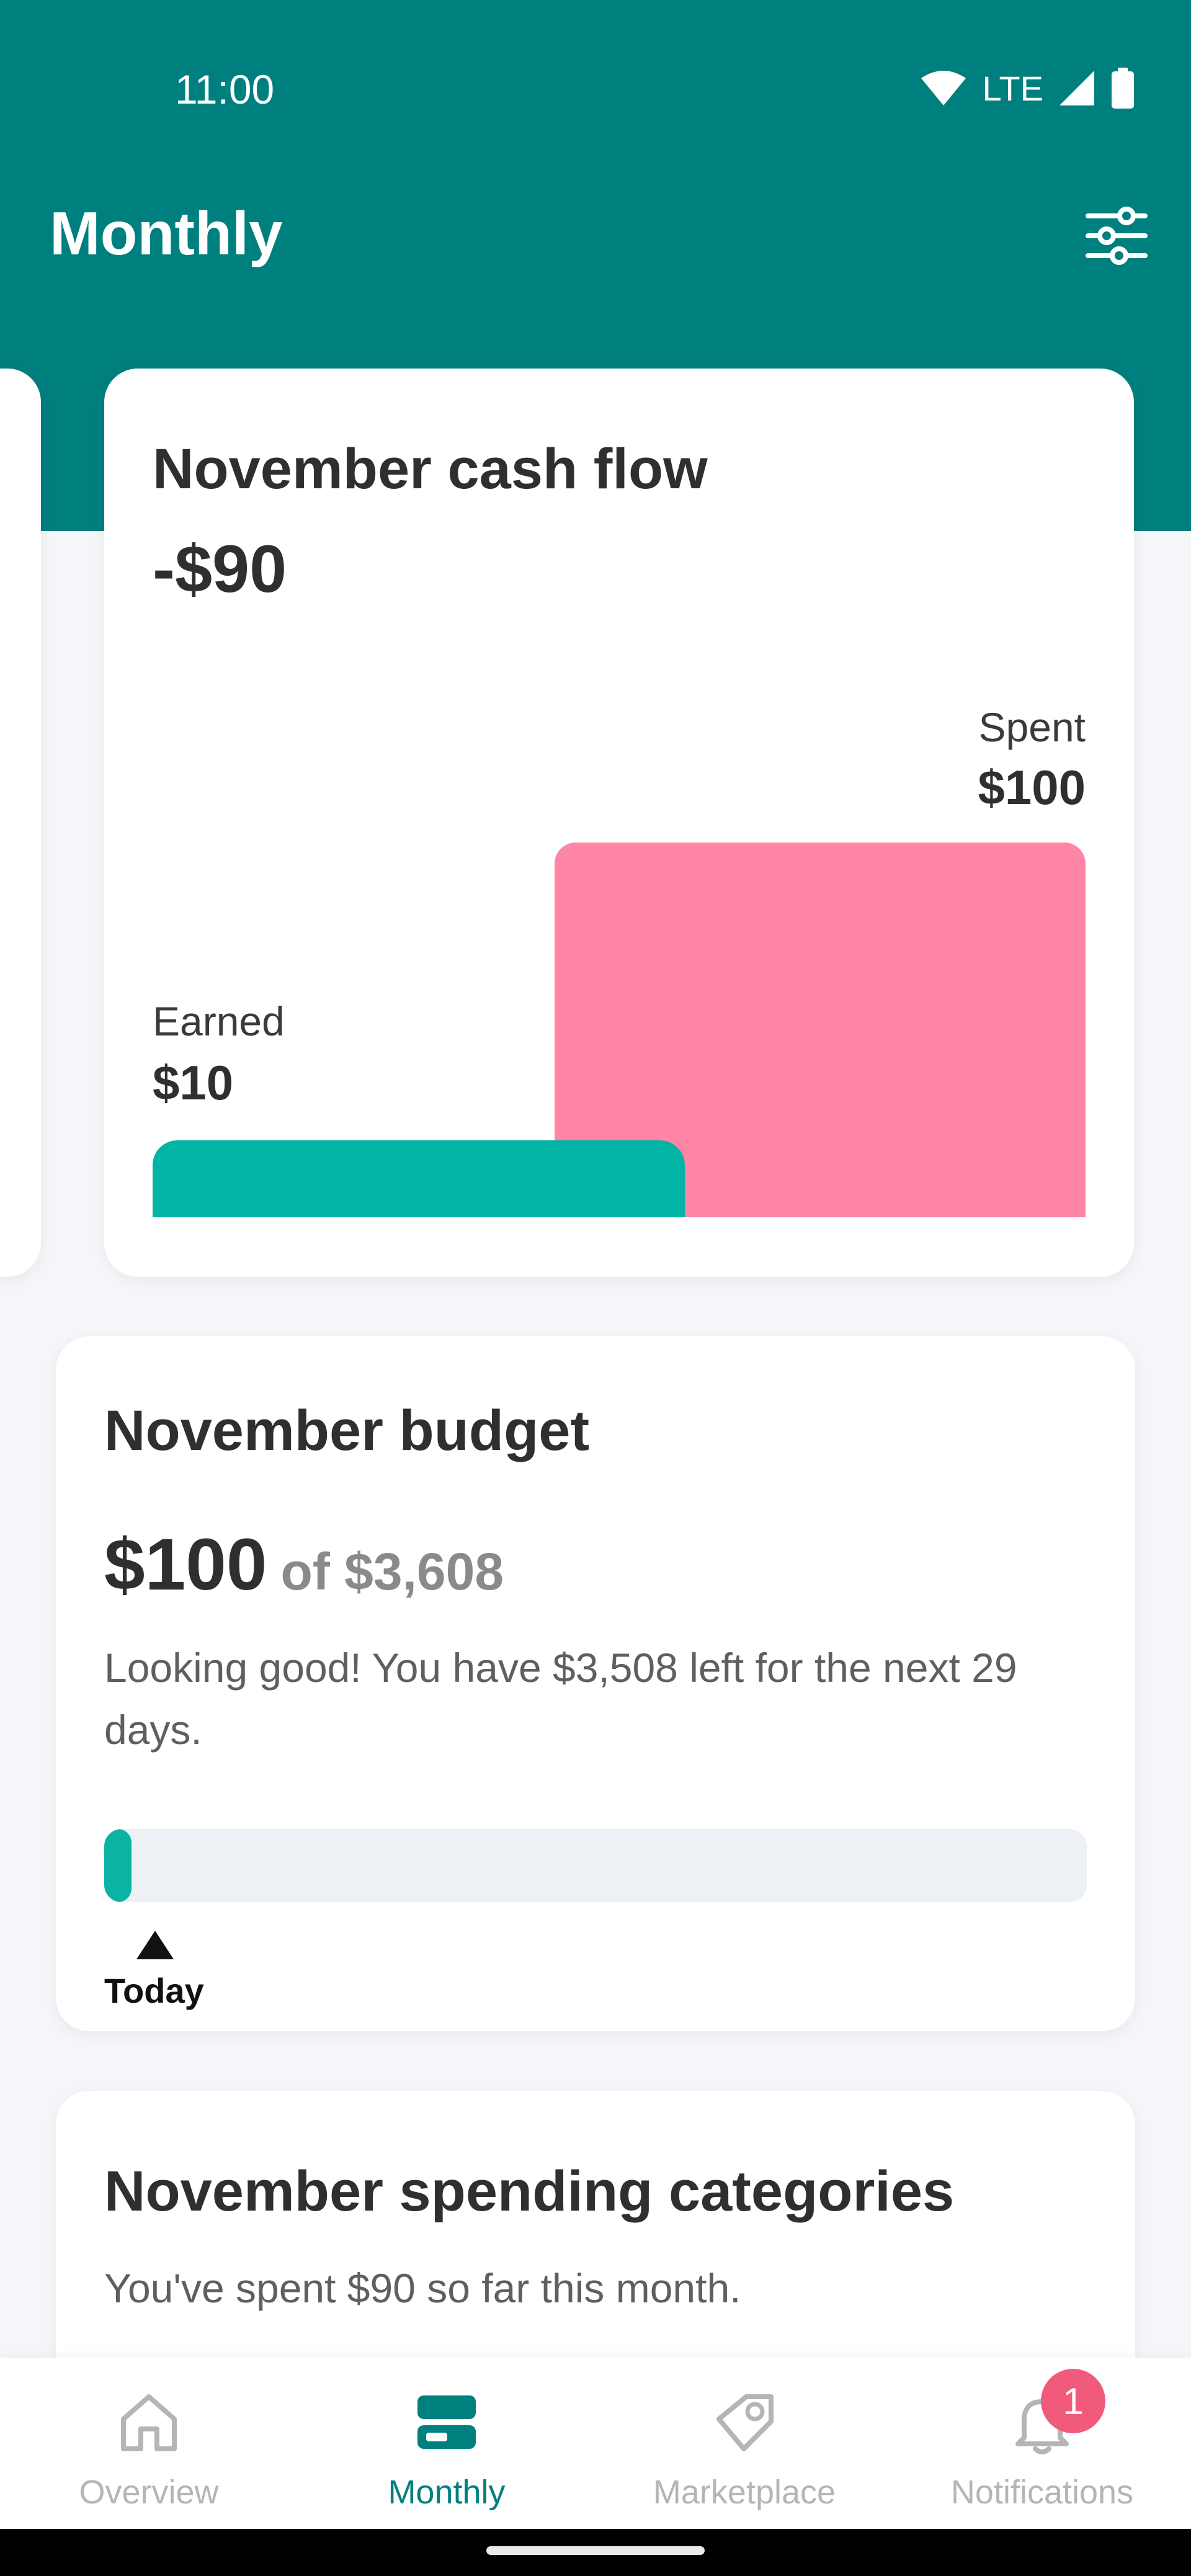 This screenshot has width=1191, height=2576. I want to click on home-icon, so click(149, 2422).